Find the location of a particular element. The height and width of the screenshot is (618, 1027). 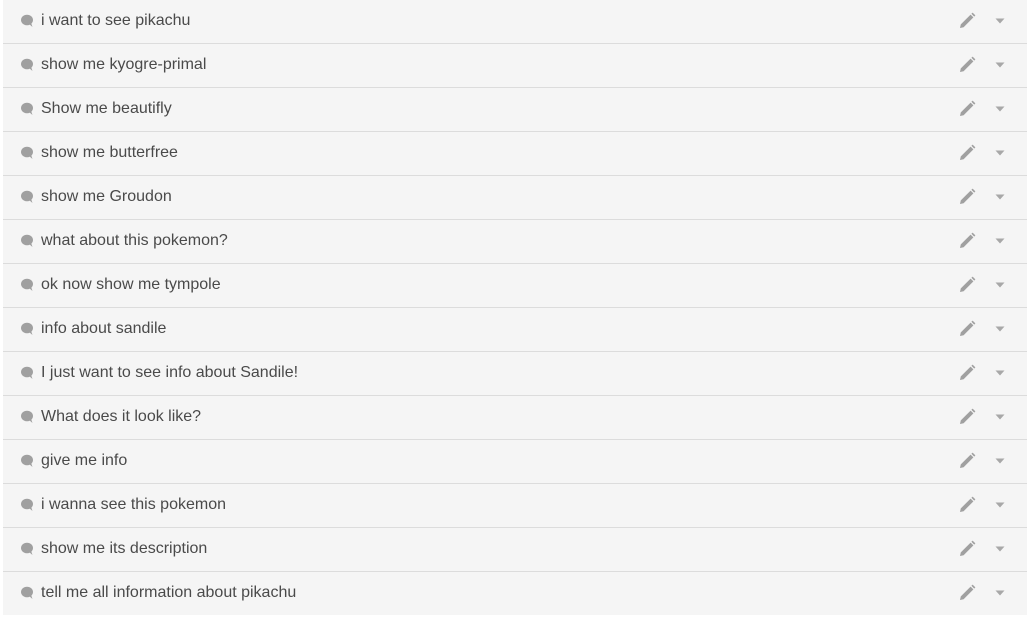

list-item: info about sandile is located at coordinates (515, 330).